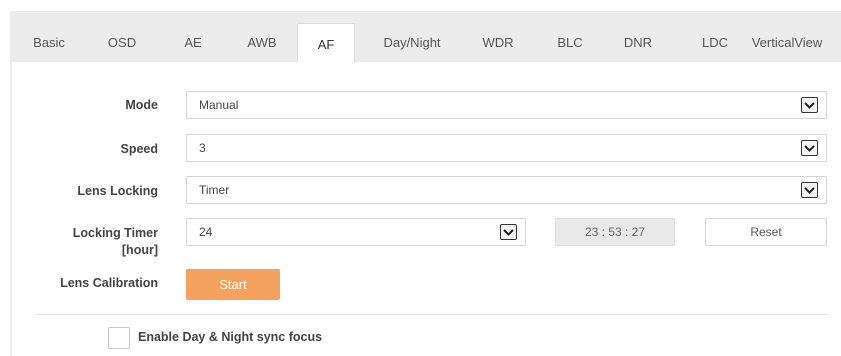 The width and height of the screenshot is (841, 356). What do you see at coordinates (233, 284) in the screenshot?
I see `start-calibration-button: Start` at bounding box center [233, 284].